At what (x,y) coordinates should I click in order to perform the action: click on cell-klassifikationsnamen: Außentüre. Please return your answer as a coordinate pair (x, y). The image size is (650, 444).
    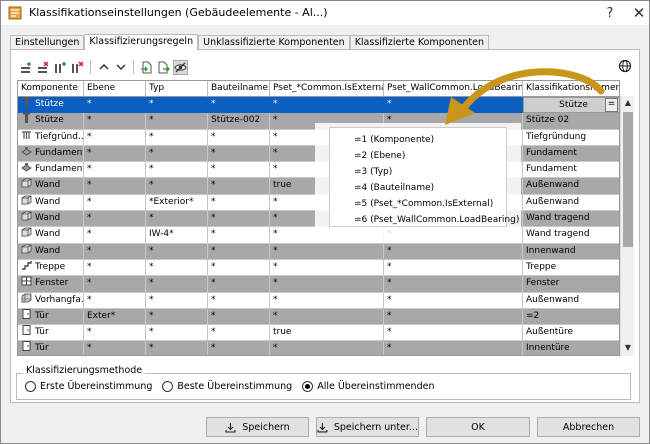
    Looking at the image, I should click on (571, 333).